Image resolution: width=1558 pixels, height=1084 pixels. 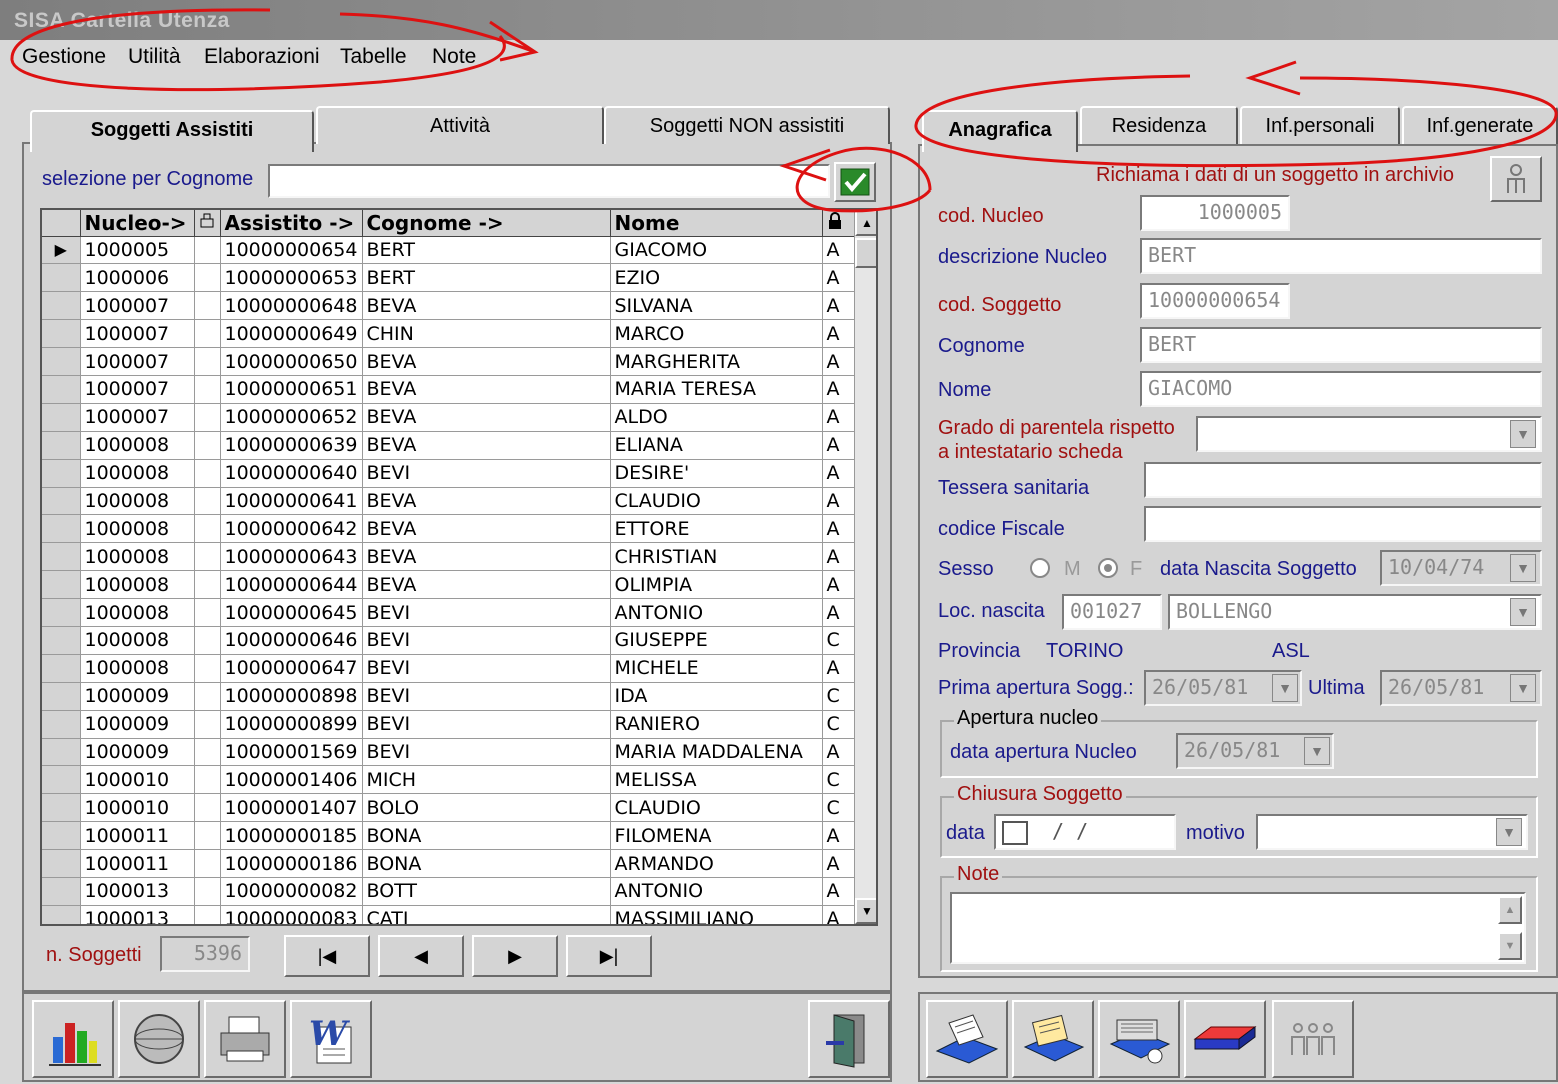 What do you see at coordinates (1236, 121) in the screenshot?
I see `annotation-tabs-ellipse` at bounding box center [1236, 121].